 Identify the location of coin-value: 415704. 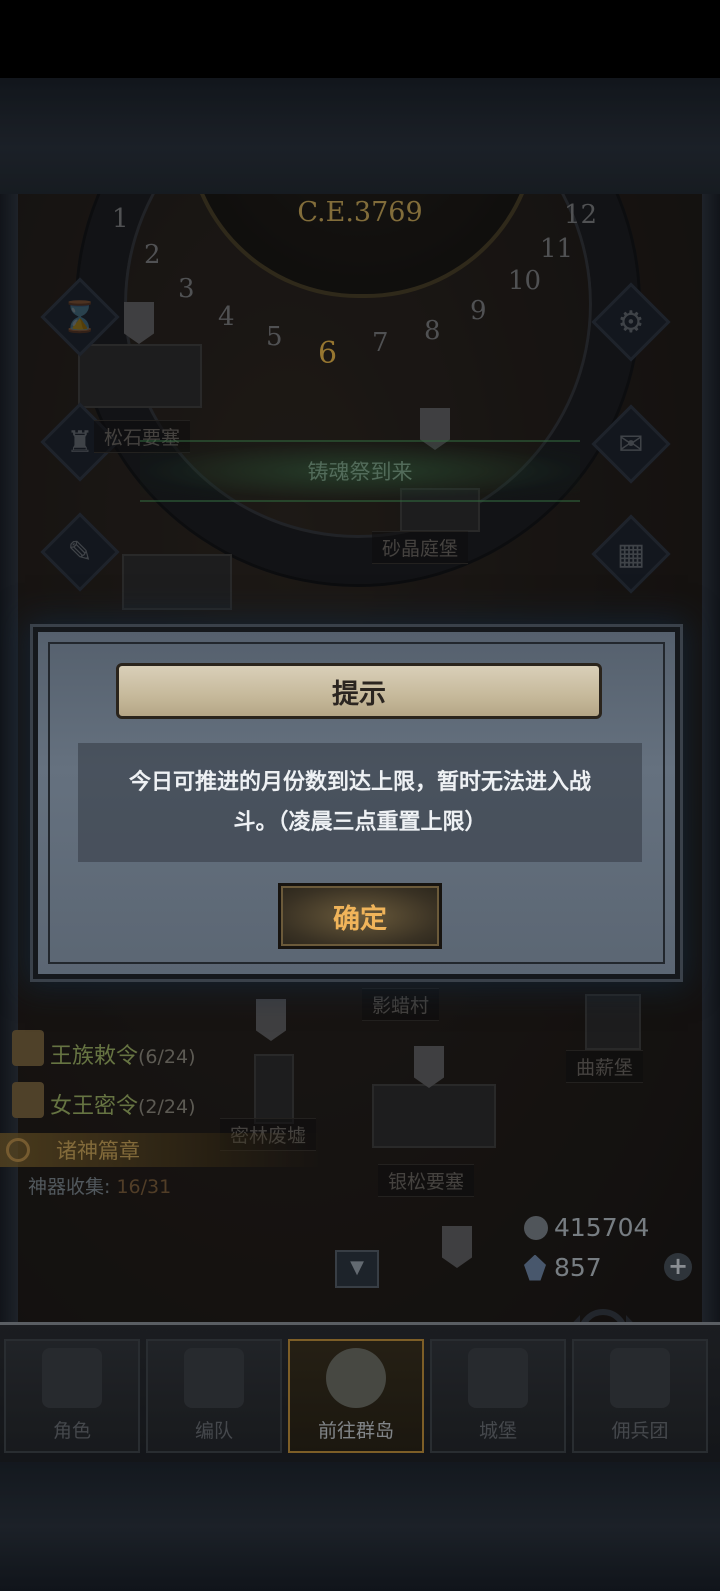
(602, 1227).